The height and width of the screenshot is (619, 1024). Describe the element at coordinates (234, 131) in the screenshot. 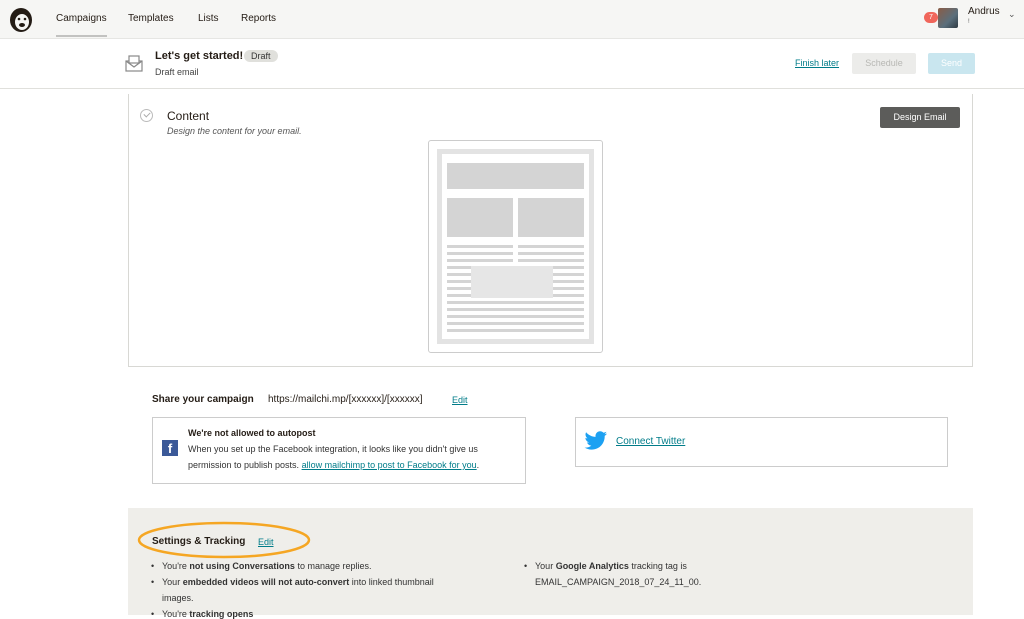

I see `content-subtitle: Design the content for your email.` at that location.